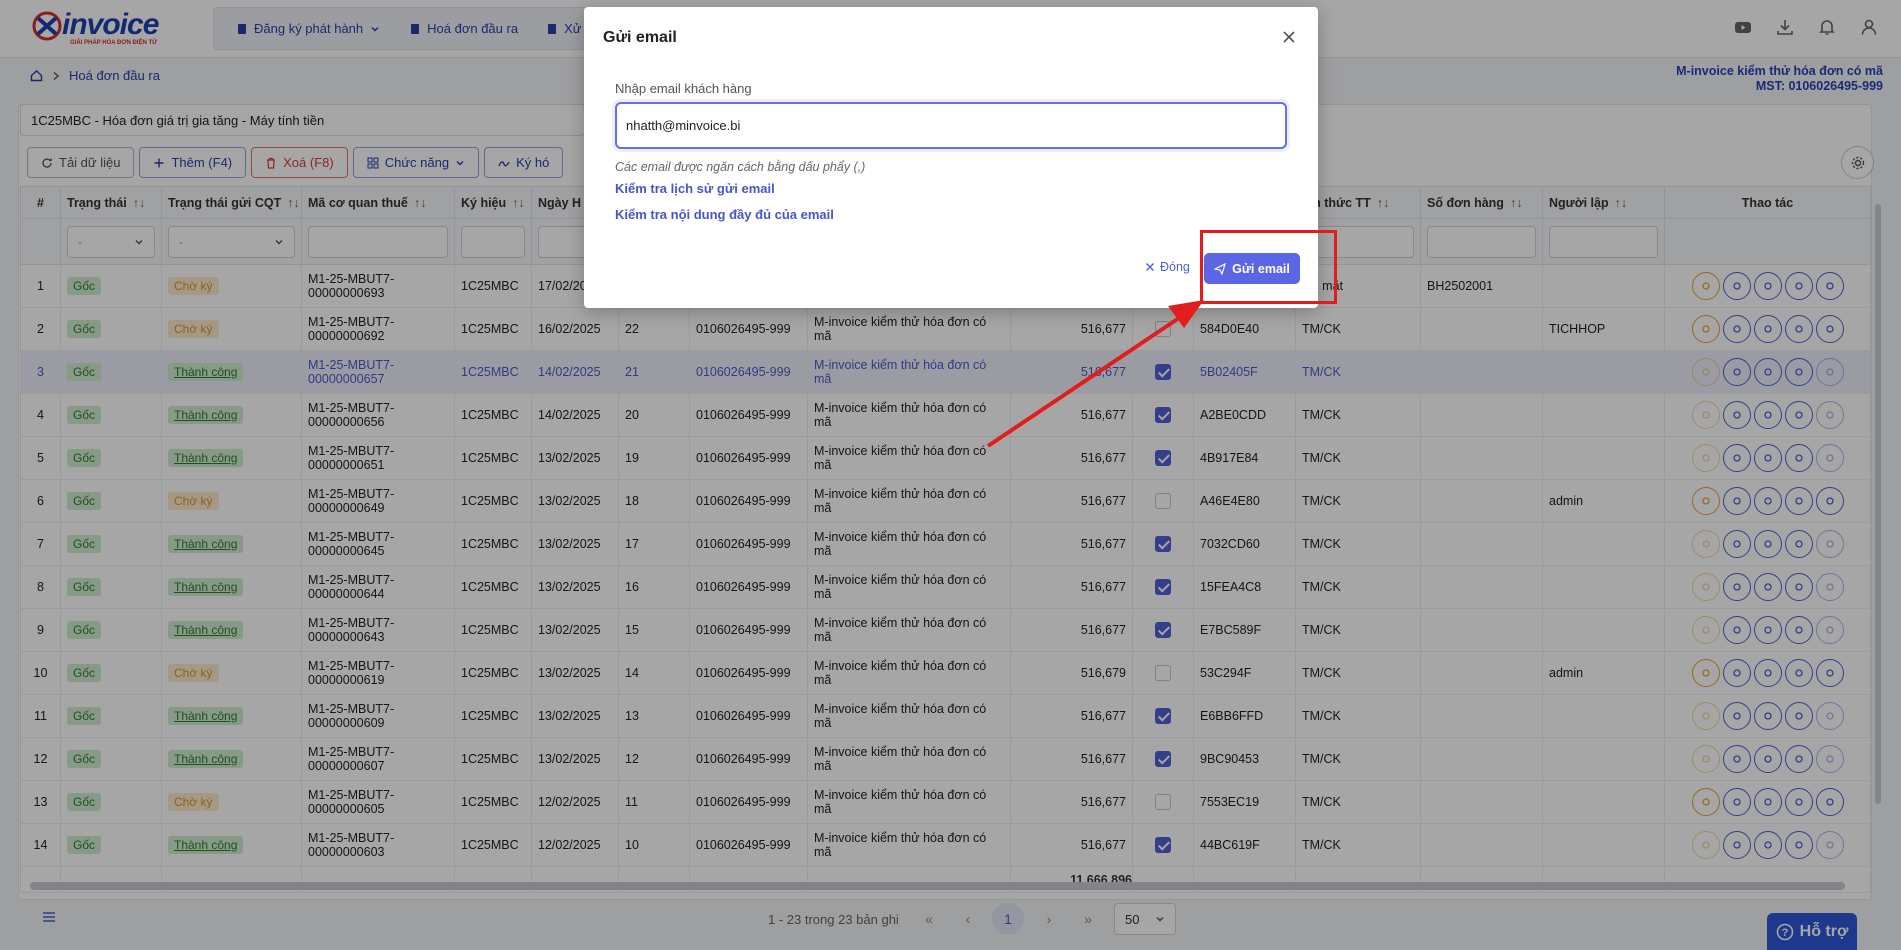  I want to click on dialog-close-button: Đóng, so click(1167, 267).